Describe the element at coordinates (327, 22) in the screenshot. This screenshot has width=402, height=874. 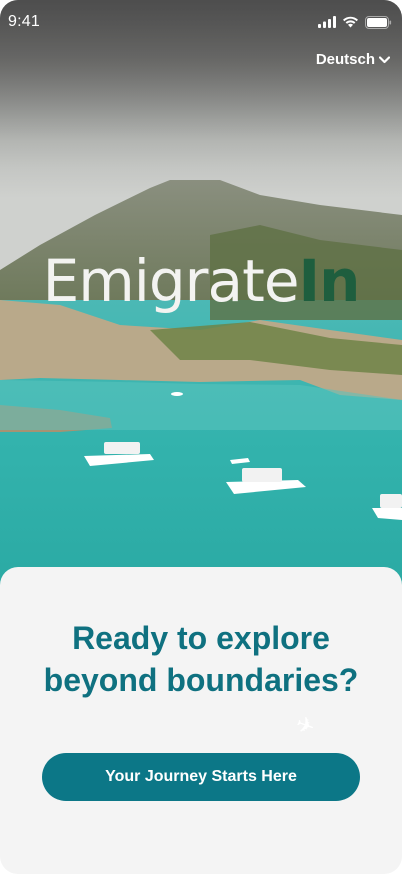
I see `cellular-signal-icon` at that location.